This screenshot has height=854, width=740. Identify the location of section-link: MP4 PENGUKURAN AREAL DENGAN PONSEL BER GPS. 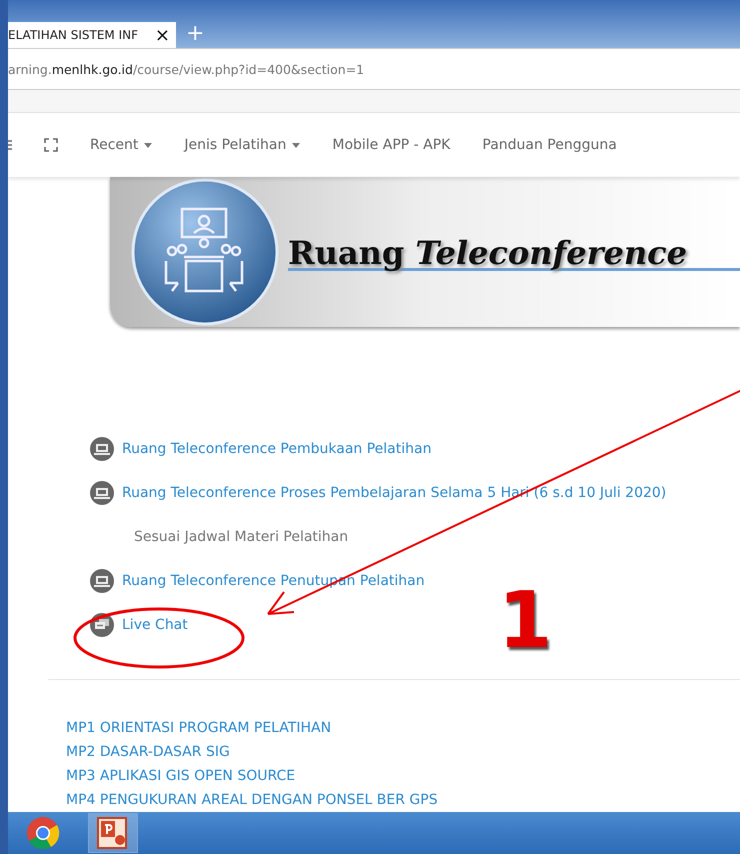
(403, 800).